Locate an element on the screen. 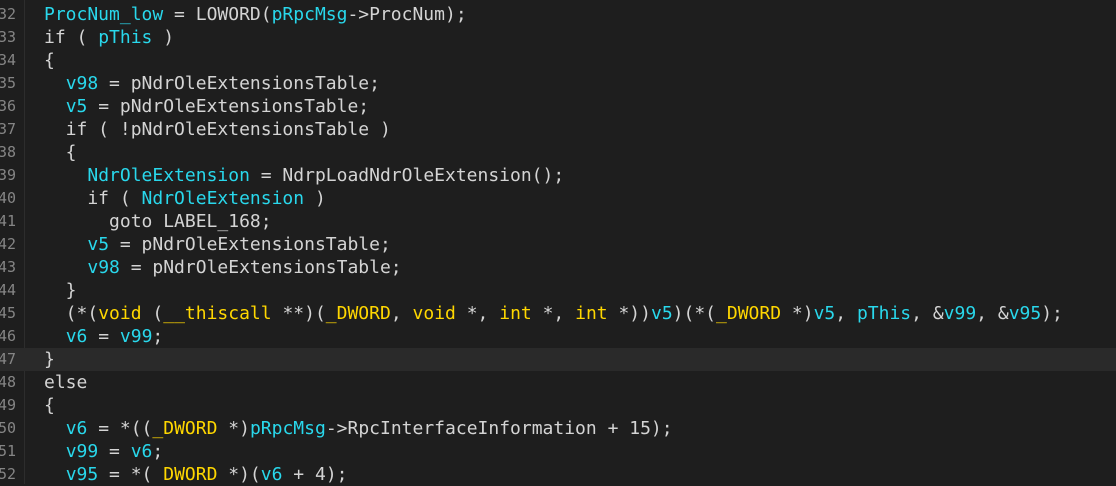 The image size is (1116, 486). line-number: 48 is located at coordinates (8, 382).